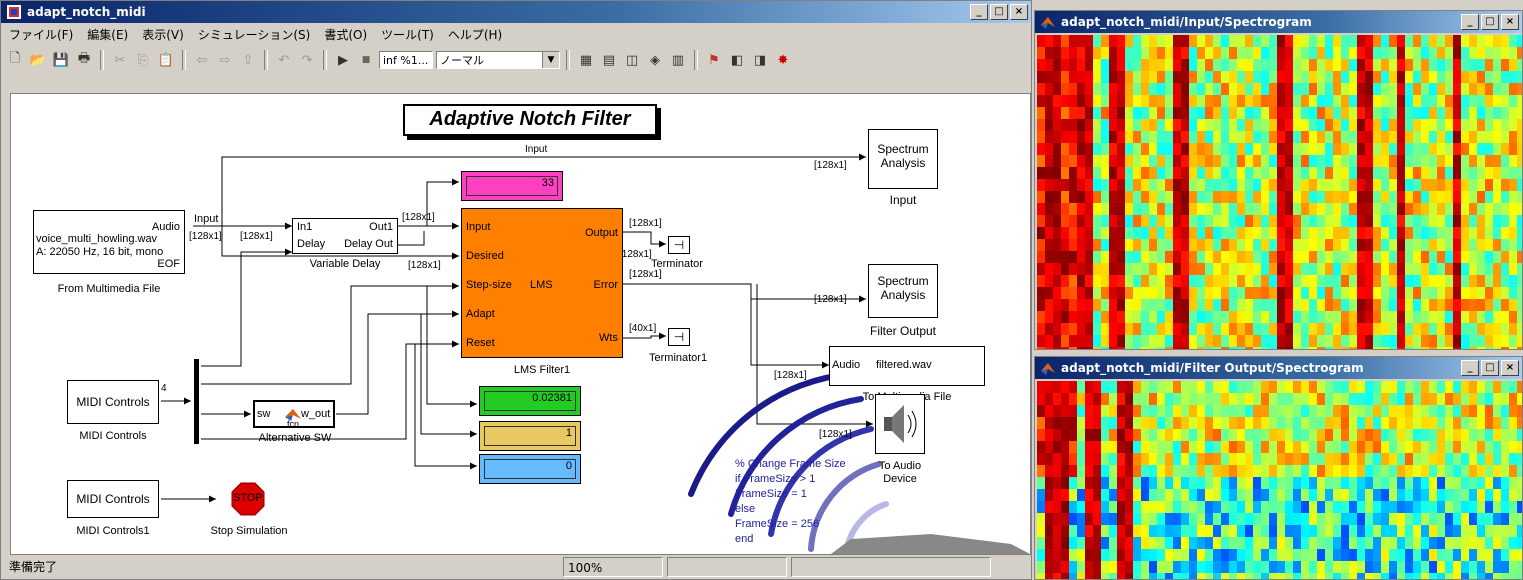 The width and height of the screenshot is (1523, 580). What do you see at coordinates (512, 186) in the screenshot?
I see `display-block-pink: 33` at bounding box center [512, 186].